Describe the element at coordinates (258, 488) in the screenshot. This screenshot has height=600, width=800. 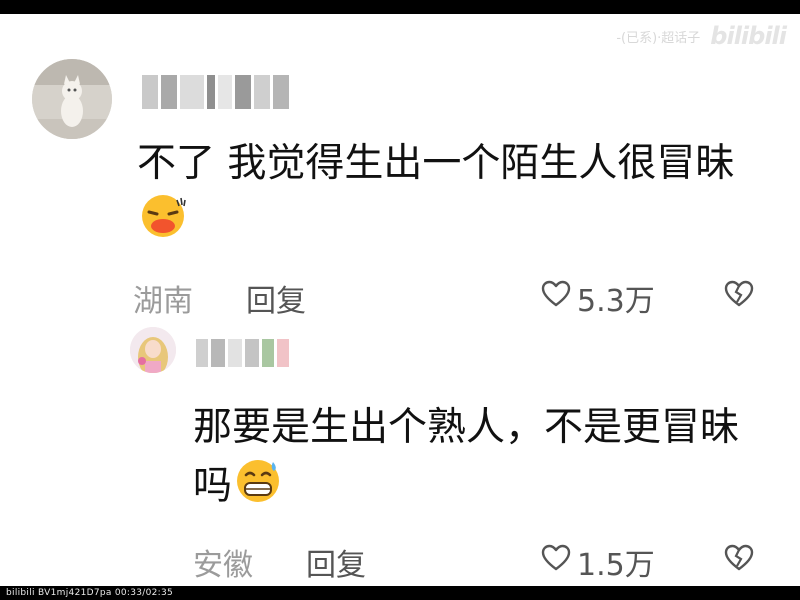
I see `grinning-sweat-emoji-icon` at that location.